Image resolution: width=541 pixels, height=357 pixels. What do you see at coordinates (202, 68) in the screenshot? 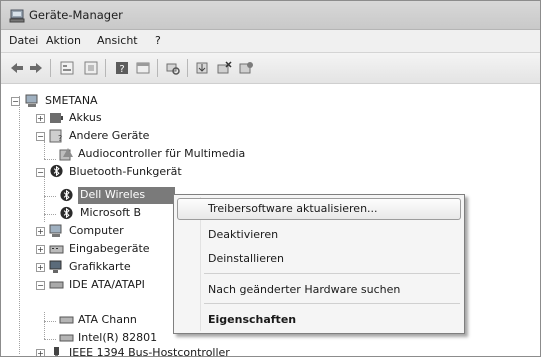
I see `update-driver-icon` at bounding box center [202, 68].